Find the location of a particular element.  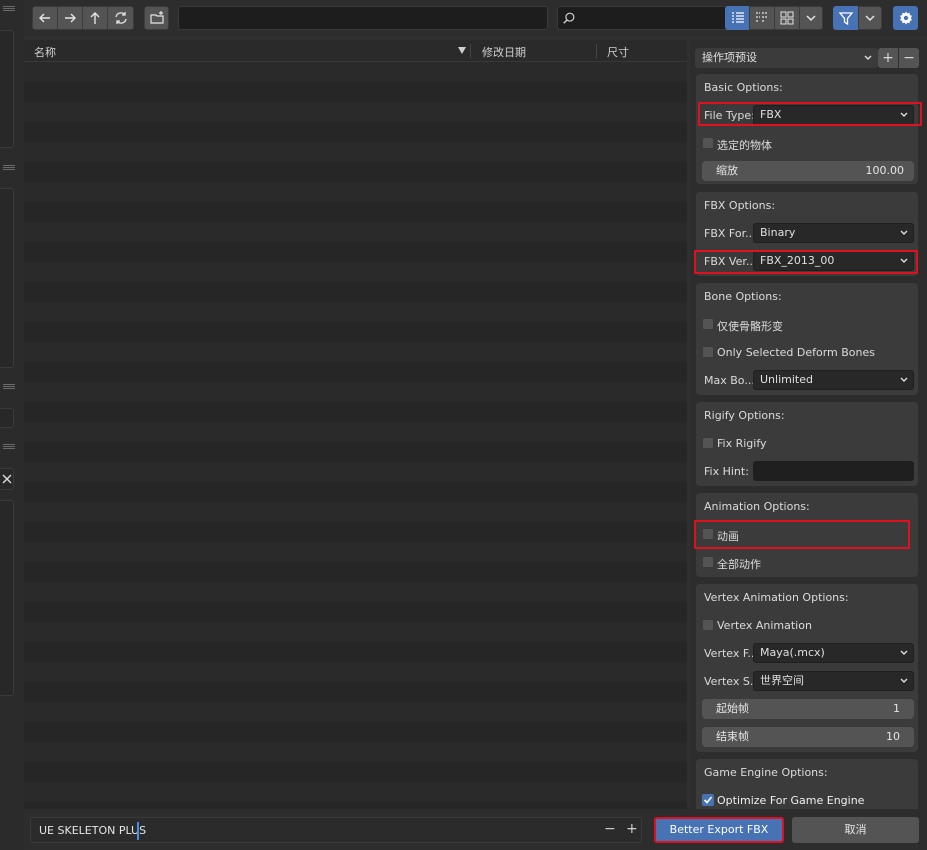

operator-presets-label: 操作项预设 is located at coordinates (729, 57).